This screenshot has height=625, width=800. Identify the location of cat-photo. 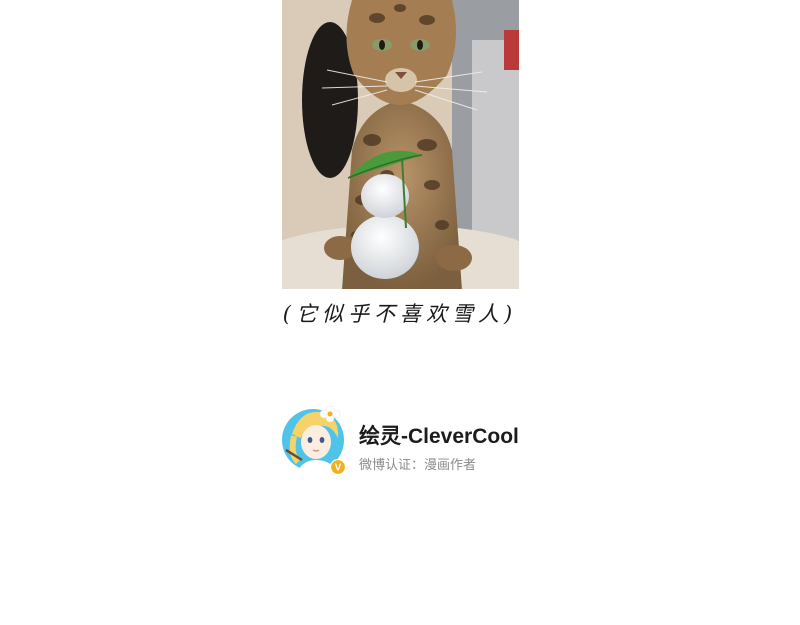
(400, 144).